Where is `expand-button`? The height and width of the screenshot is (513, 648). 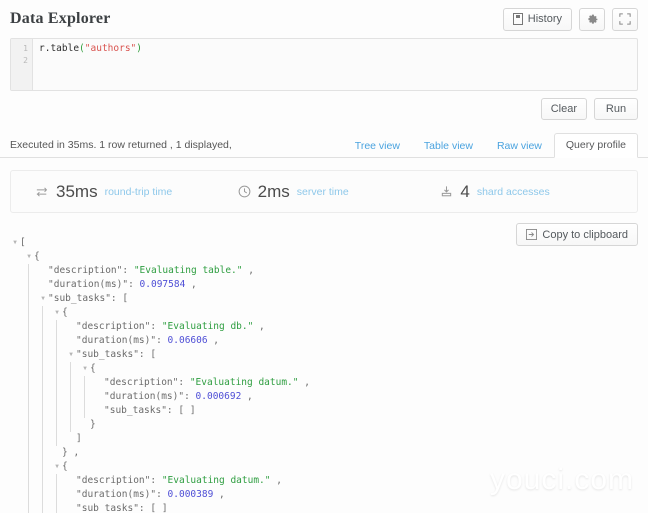 expand-button is located at coordinates (625, 19).